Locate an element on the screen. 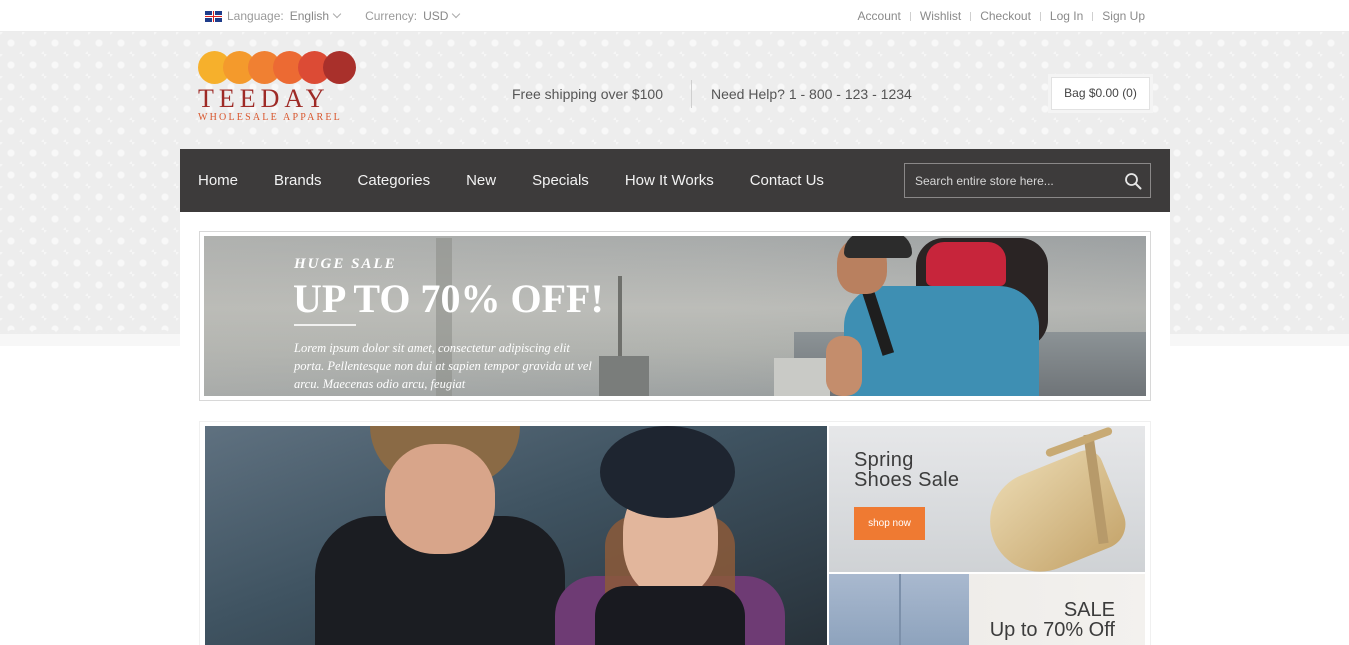 The width and height of the screenshot is (1349, 645). search-icon is located at coordinates (1133, 181).